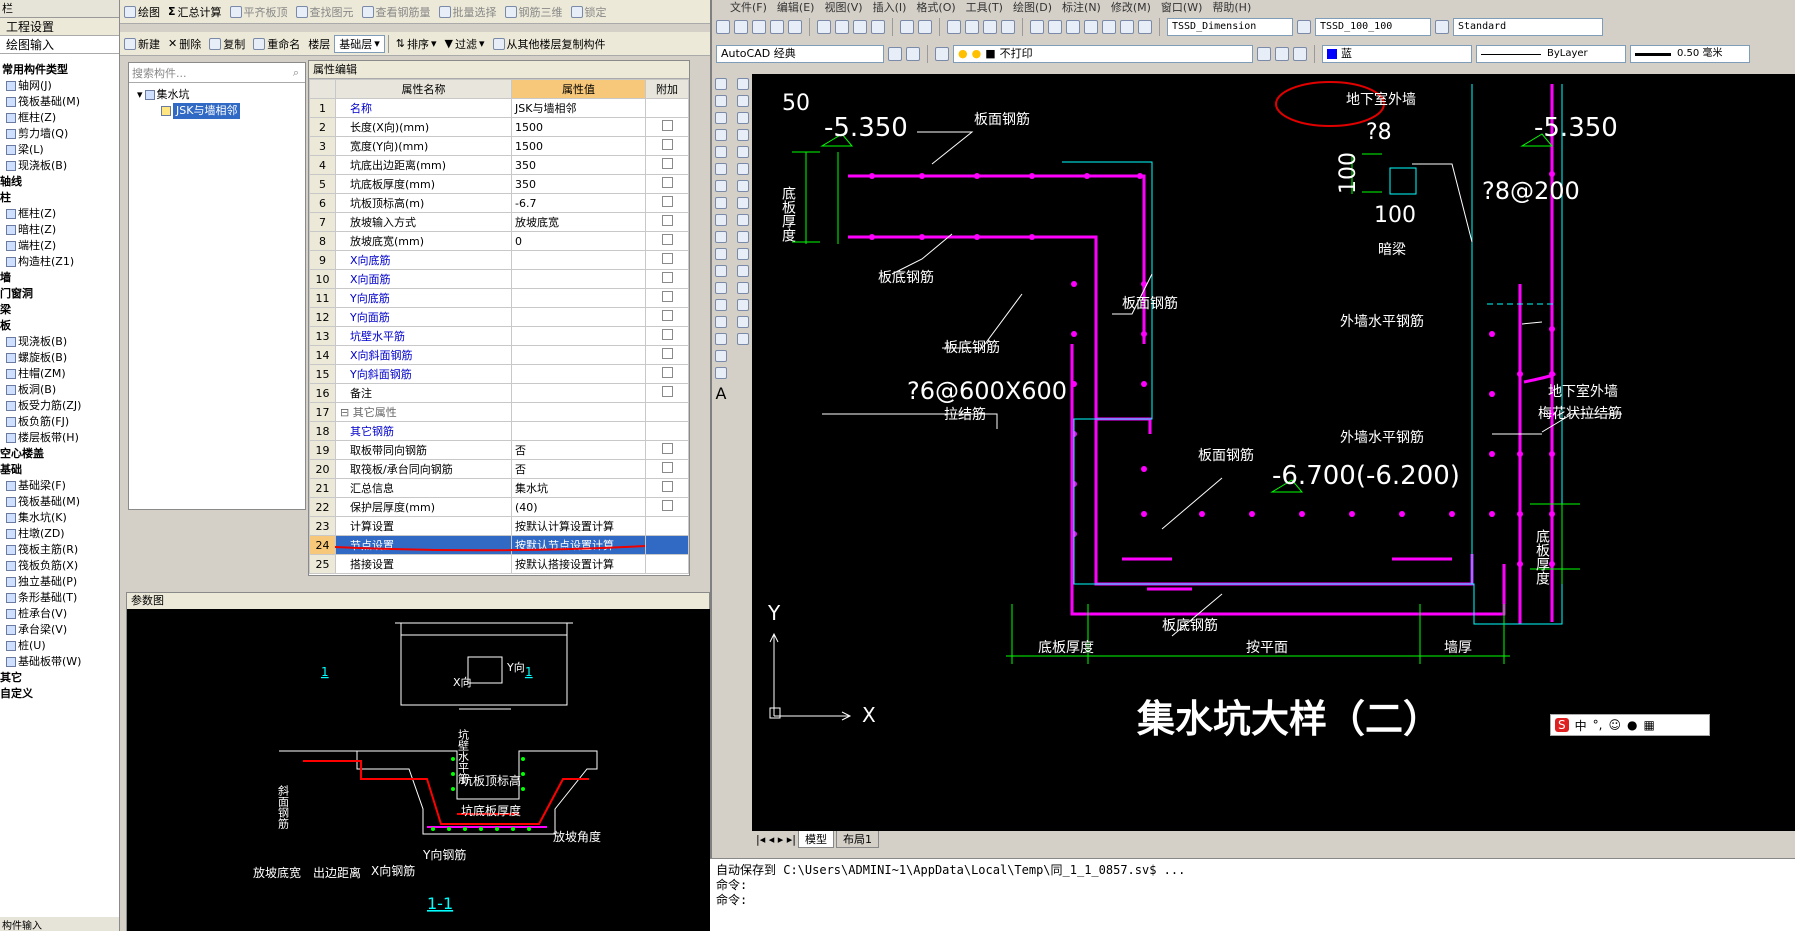  I want to click on fillet-icon, so click(743, 322).